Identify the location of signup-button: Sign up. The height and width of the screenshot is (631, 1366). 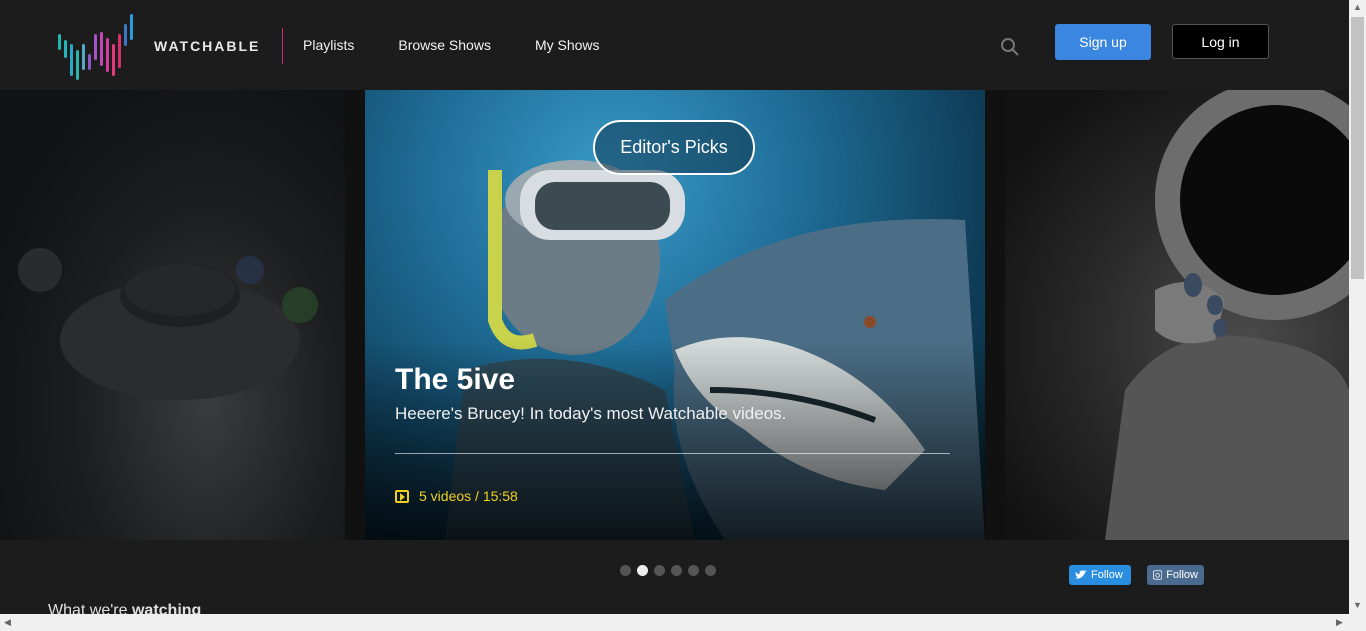
(1103, 42).